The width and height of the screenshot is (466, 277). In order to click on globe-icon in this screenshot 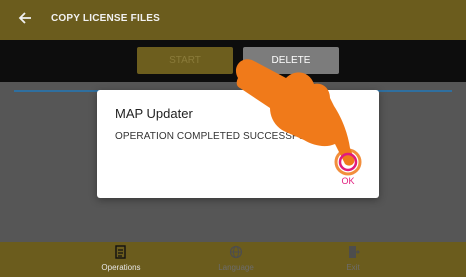, I will do `click(236, 252)`.